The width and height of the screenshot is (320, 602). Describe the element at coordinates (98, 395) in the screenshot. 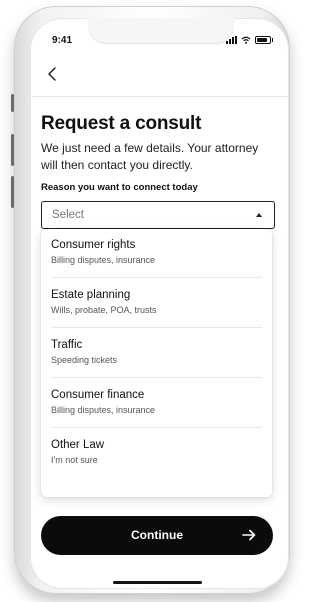

I see `option-title: Consumer finance` at that location.